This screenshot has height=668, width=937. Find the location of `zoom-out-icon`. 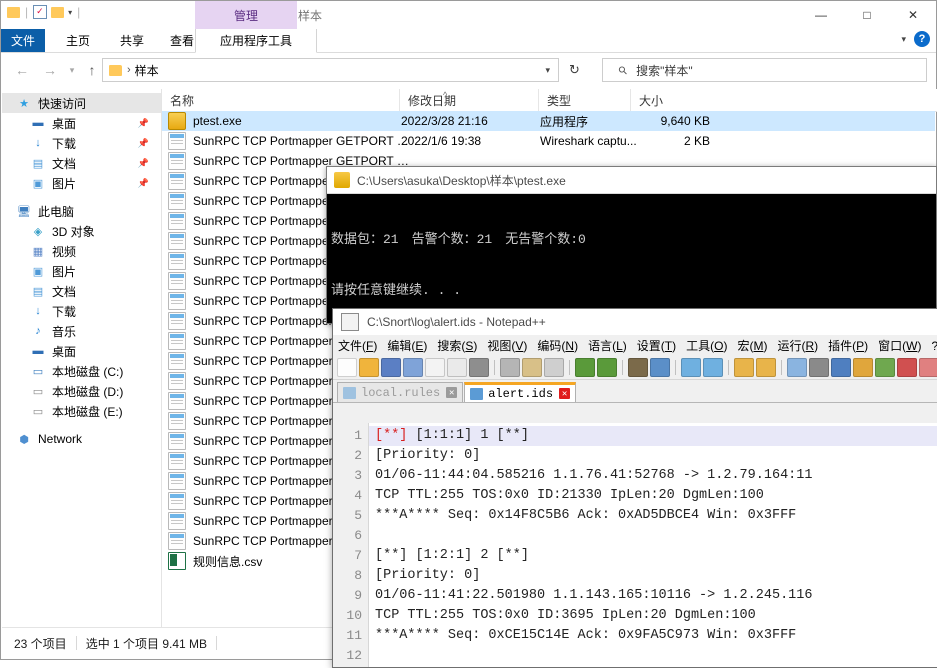

zoom-out-icon is located at coordinates (713, 367).